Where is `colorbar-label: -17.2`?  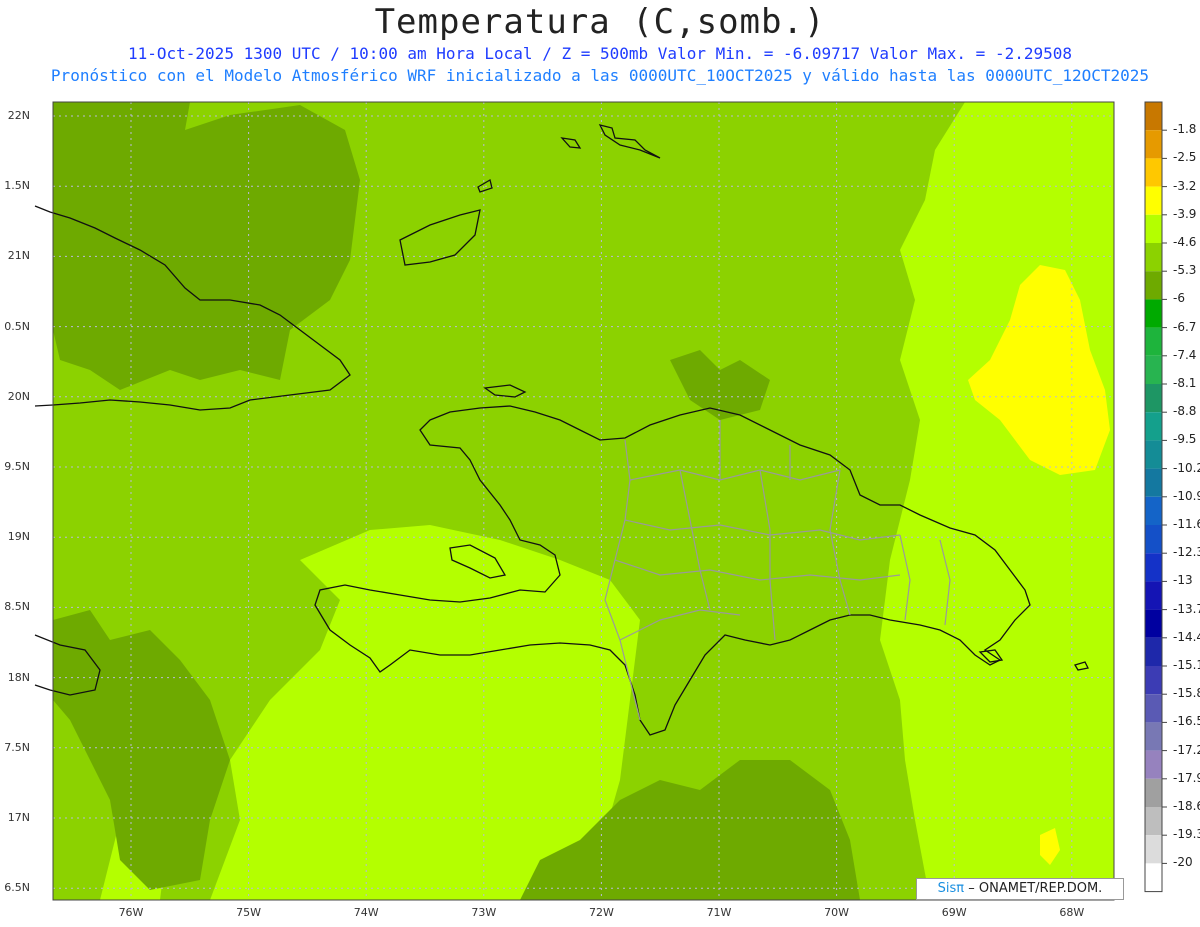 colorbar-label: -17.2 is located at coordinates (1186, 749).